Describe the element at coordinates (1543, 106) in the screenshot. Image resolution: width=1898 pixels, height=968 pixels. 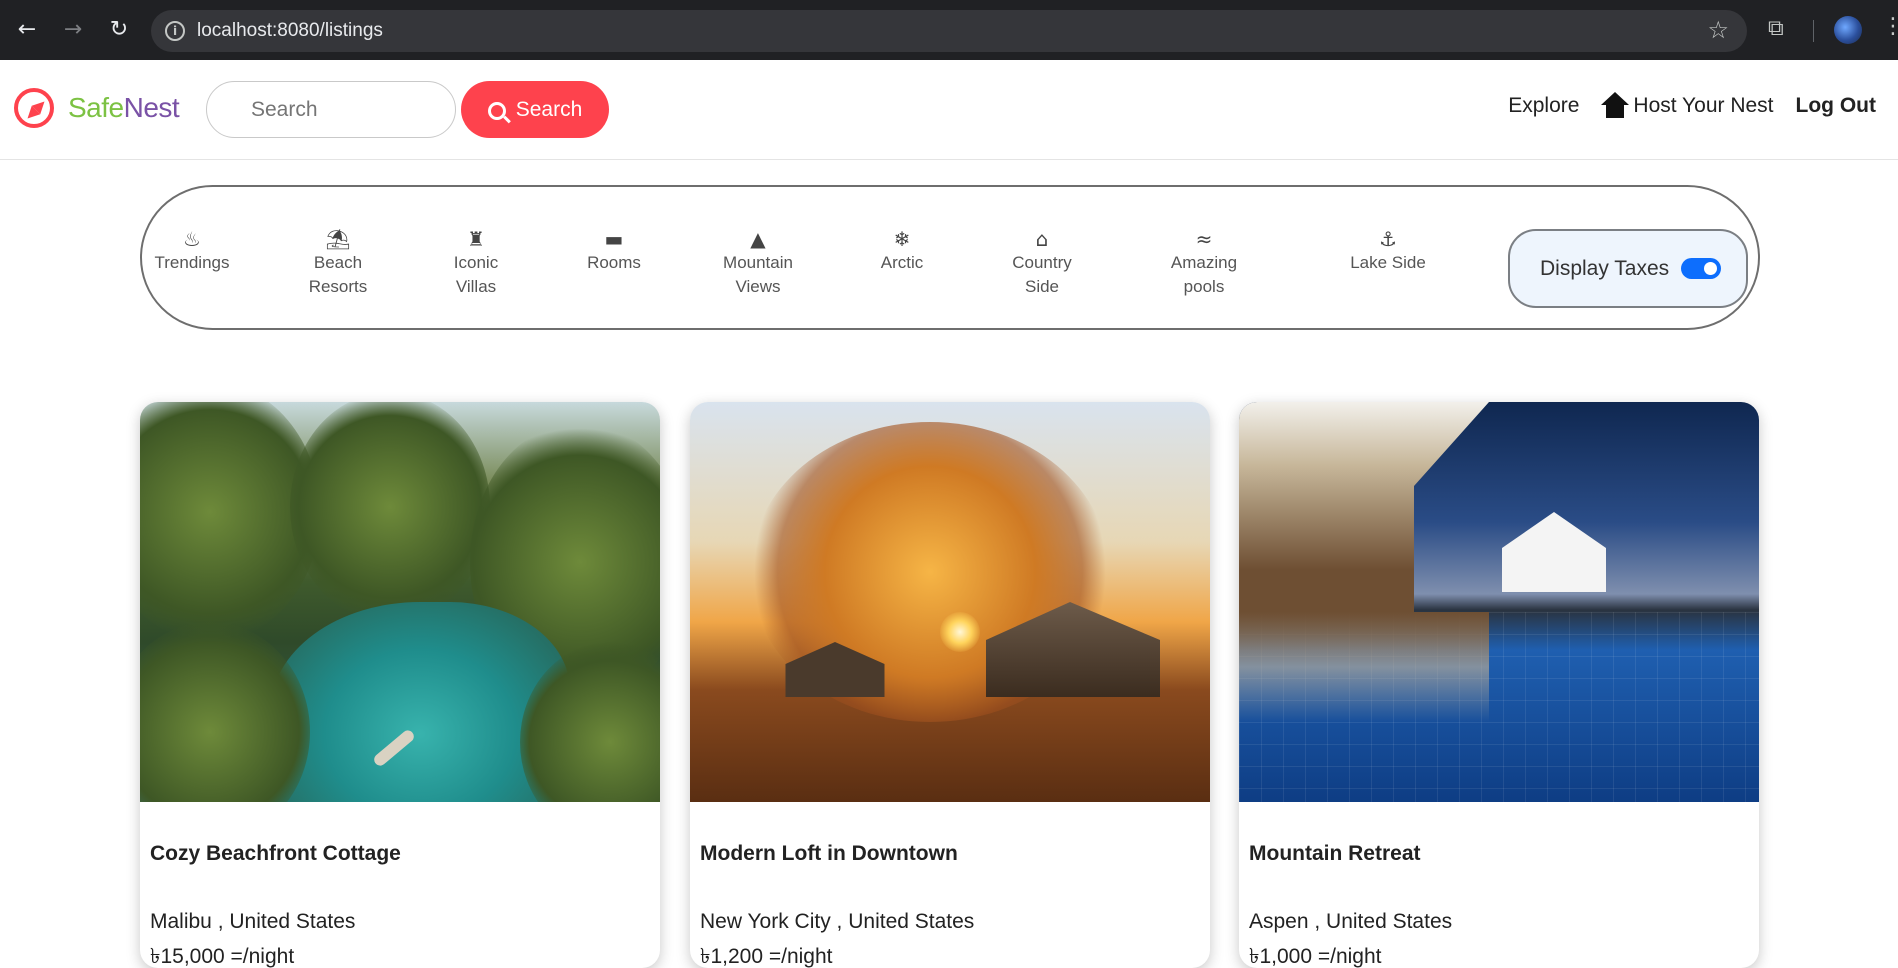
I see `nav-explore-link: Explore` at that location.